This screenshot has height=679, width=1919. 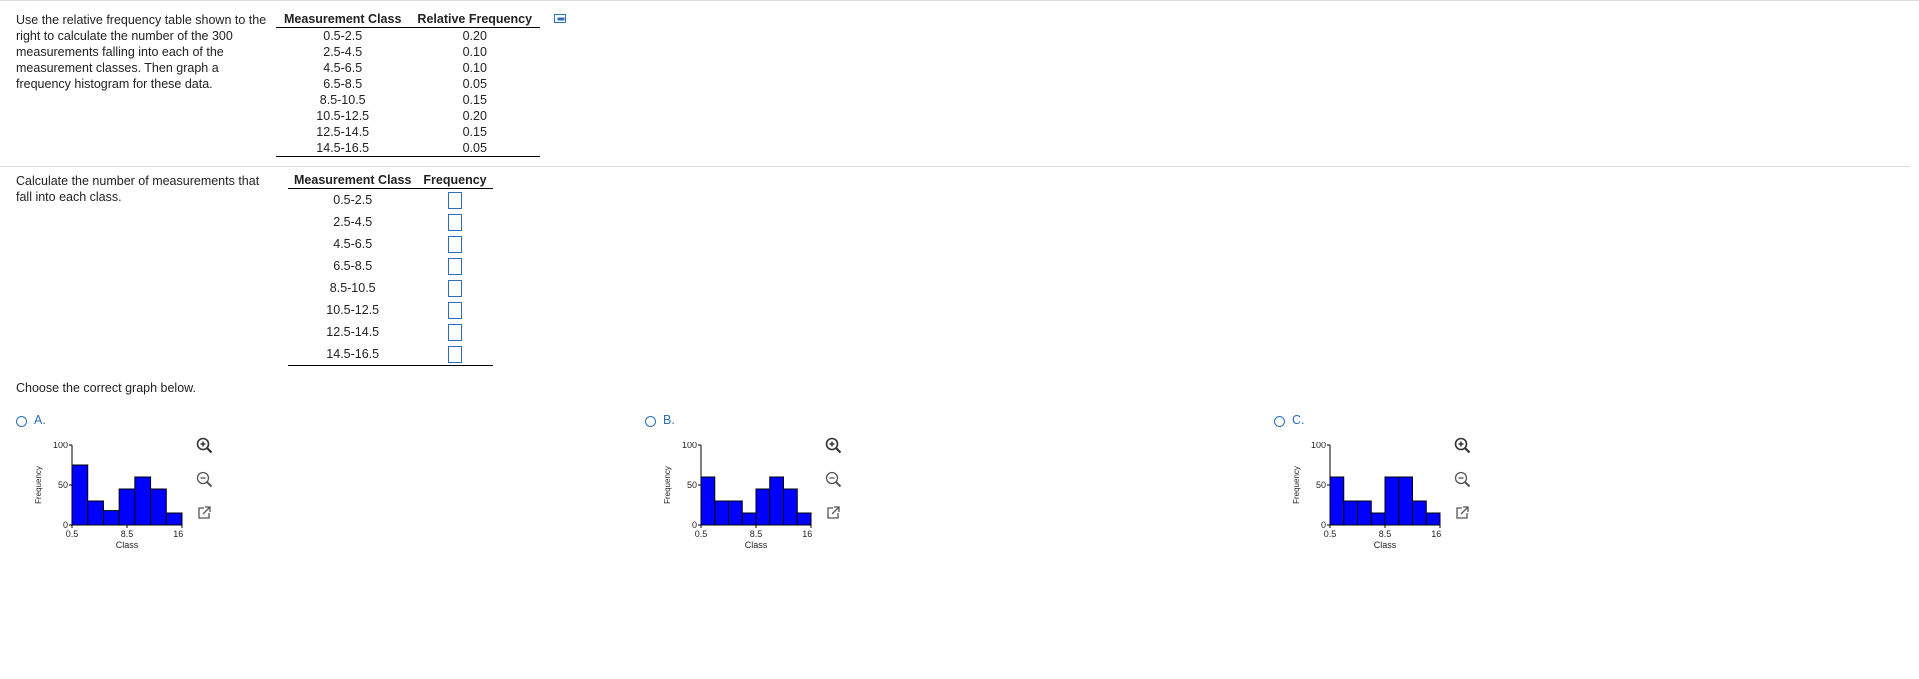 What do you see at coordinates (561, 19) in the screenshot?
I see `copy-table-icon` at bounding box center [561, 19].